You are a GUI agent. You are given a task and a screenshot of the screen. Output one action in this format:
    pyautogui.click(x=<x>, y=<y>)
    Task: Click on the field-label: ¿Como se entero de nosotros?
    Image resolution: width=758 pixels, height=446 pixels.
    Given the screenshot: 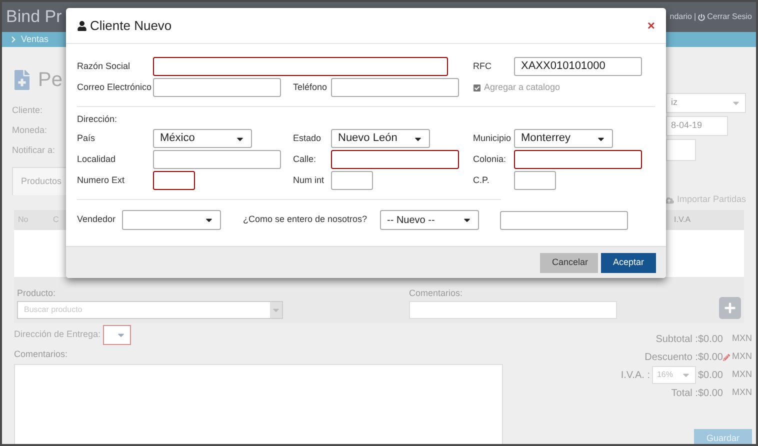 What is the action you would take?
    pyautogui.click(x=305, y=219)
    